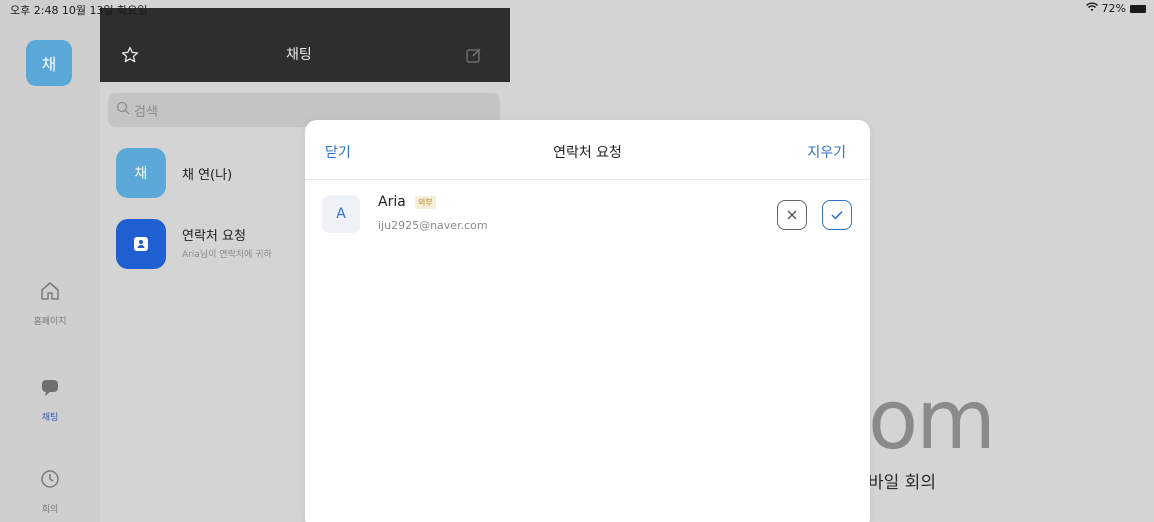  I want to click on decline-button, so click(792, 215).